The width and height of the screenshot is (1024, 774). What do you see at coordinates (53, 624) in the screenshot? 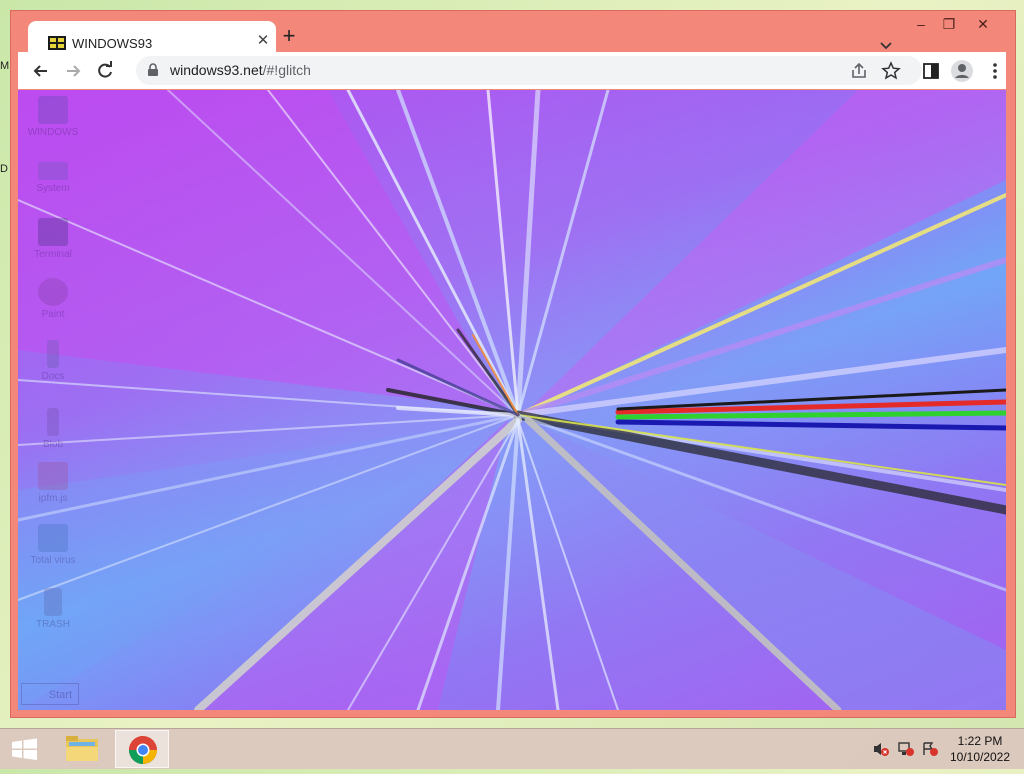
I see `desktop-item-label: TRASH` at bounding box center [53, 624].